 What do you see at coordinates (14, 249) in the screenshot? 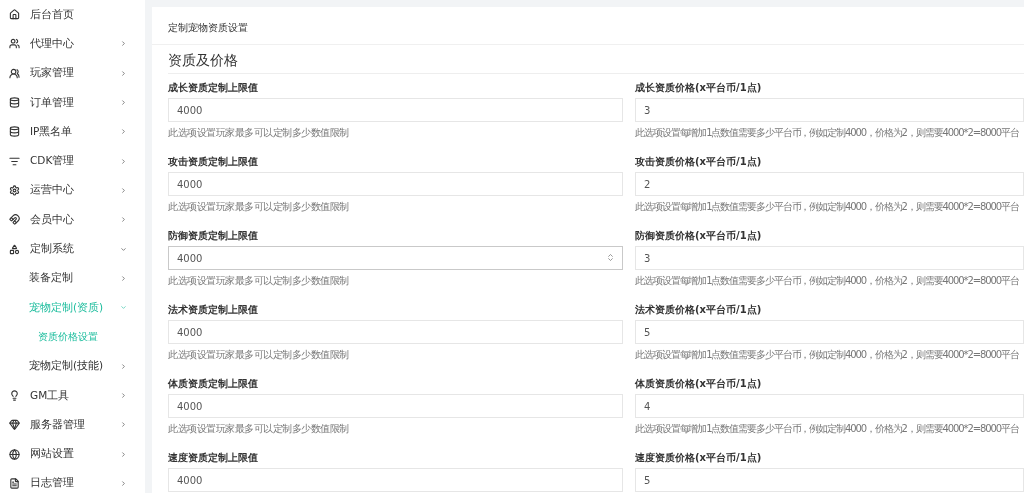
I see `shapes-icon` at bounding box center [14, 249].